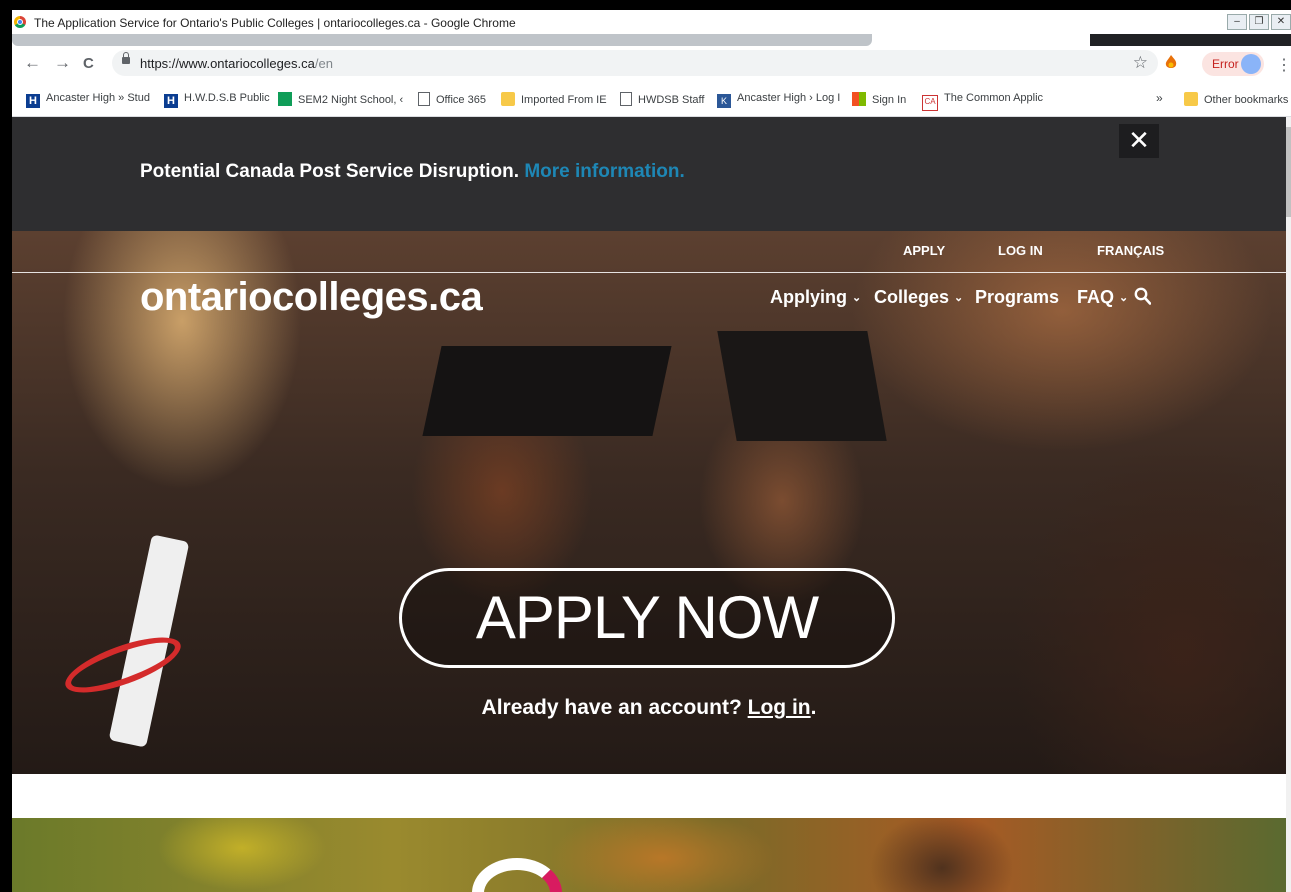 The width and height of the screenshot is (1291, 892). Describe the element at coordinates (647, 618) in the screenshot. I see `apply-now-button: APPLY NOW` at that location.